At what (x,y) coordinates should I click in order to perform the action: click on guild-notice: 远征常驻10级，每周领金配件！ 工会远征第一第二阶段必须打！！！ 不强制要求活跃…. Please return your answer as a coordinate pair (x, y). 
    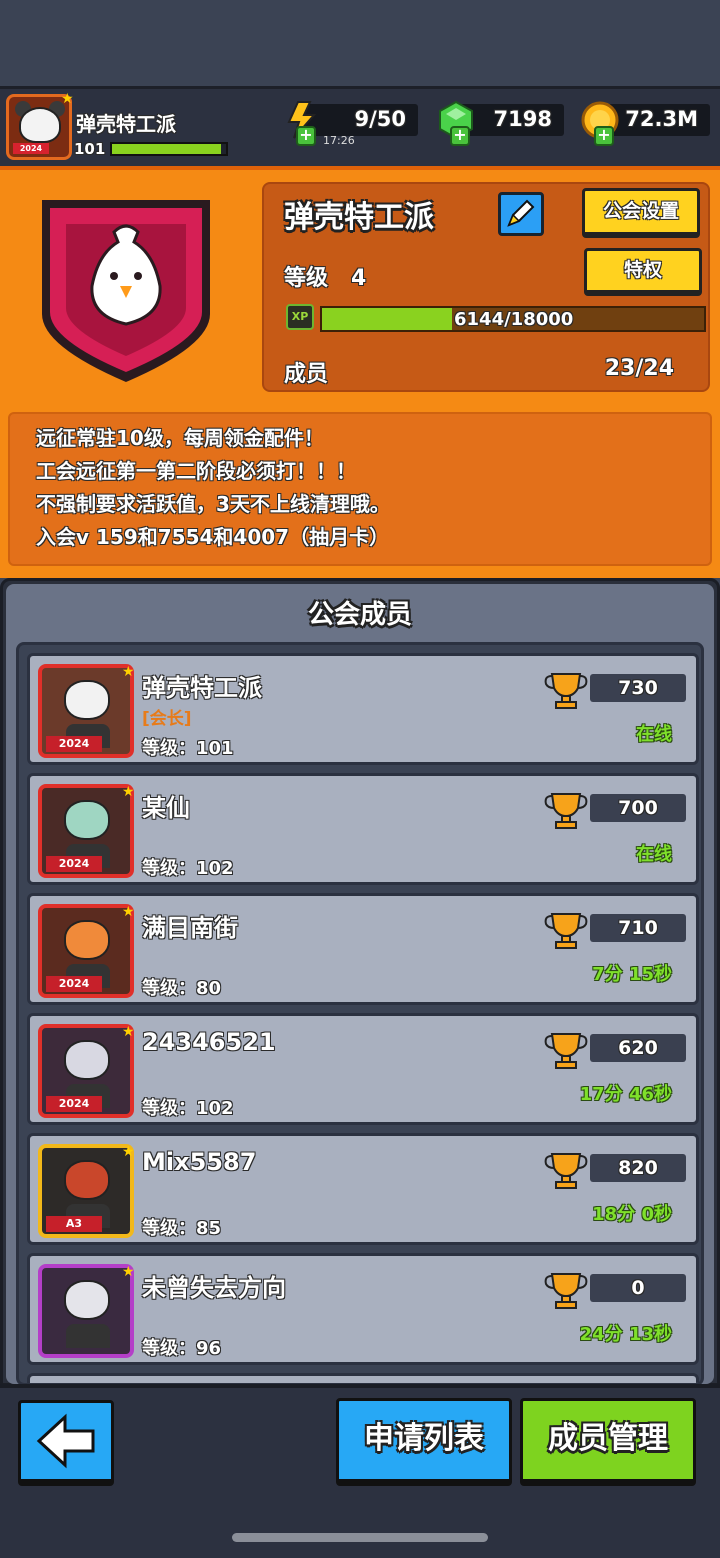
    Looking at the image, I should click on (360, 489).